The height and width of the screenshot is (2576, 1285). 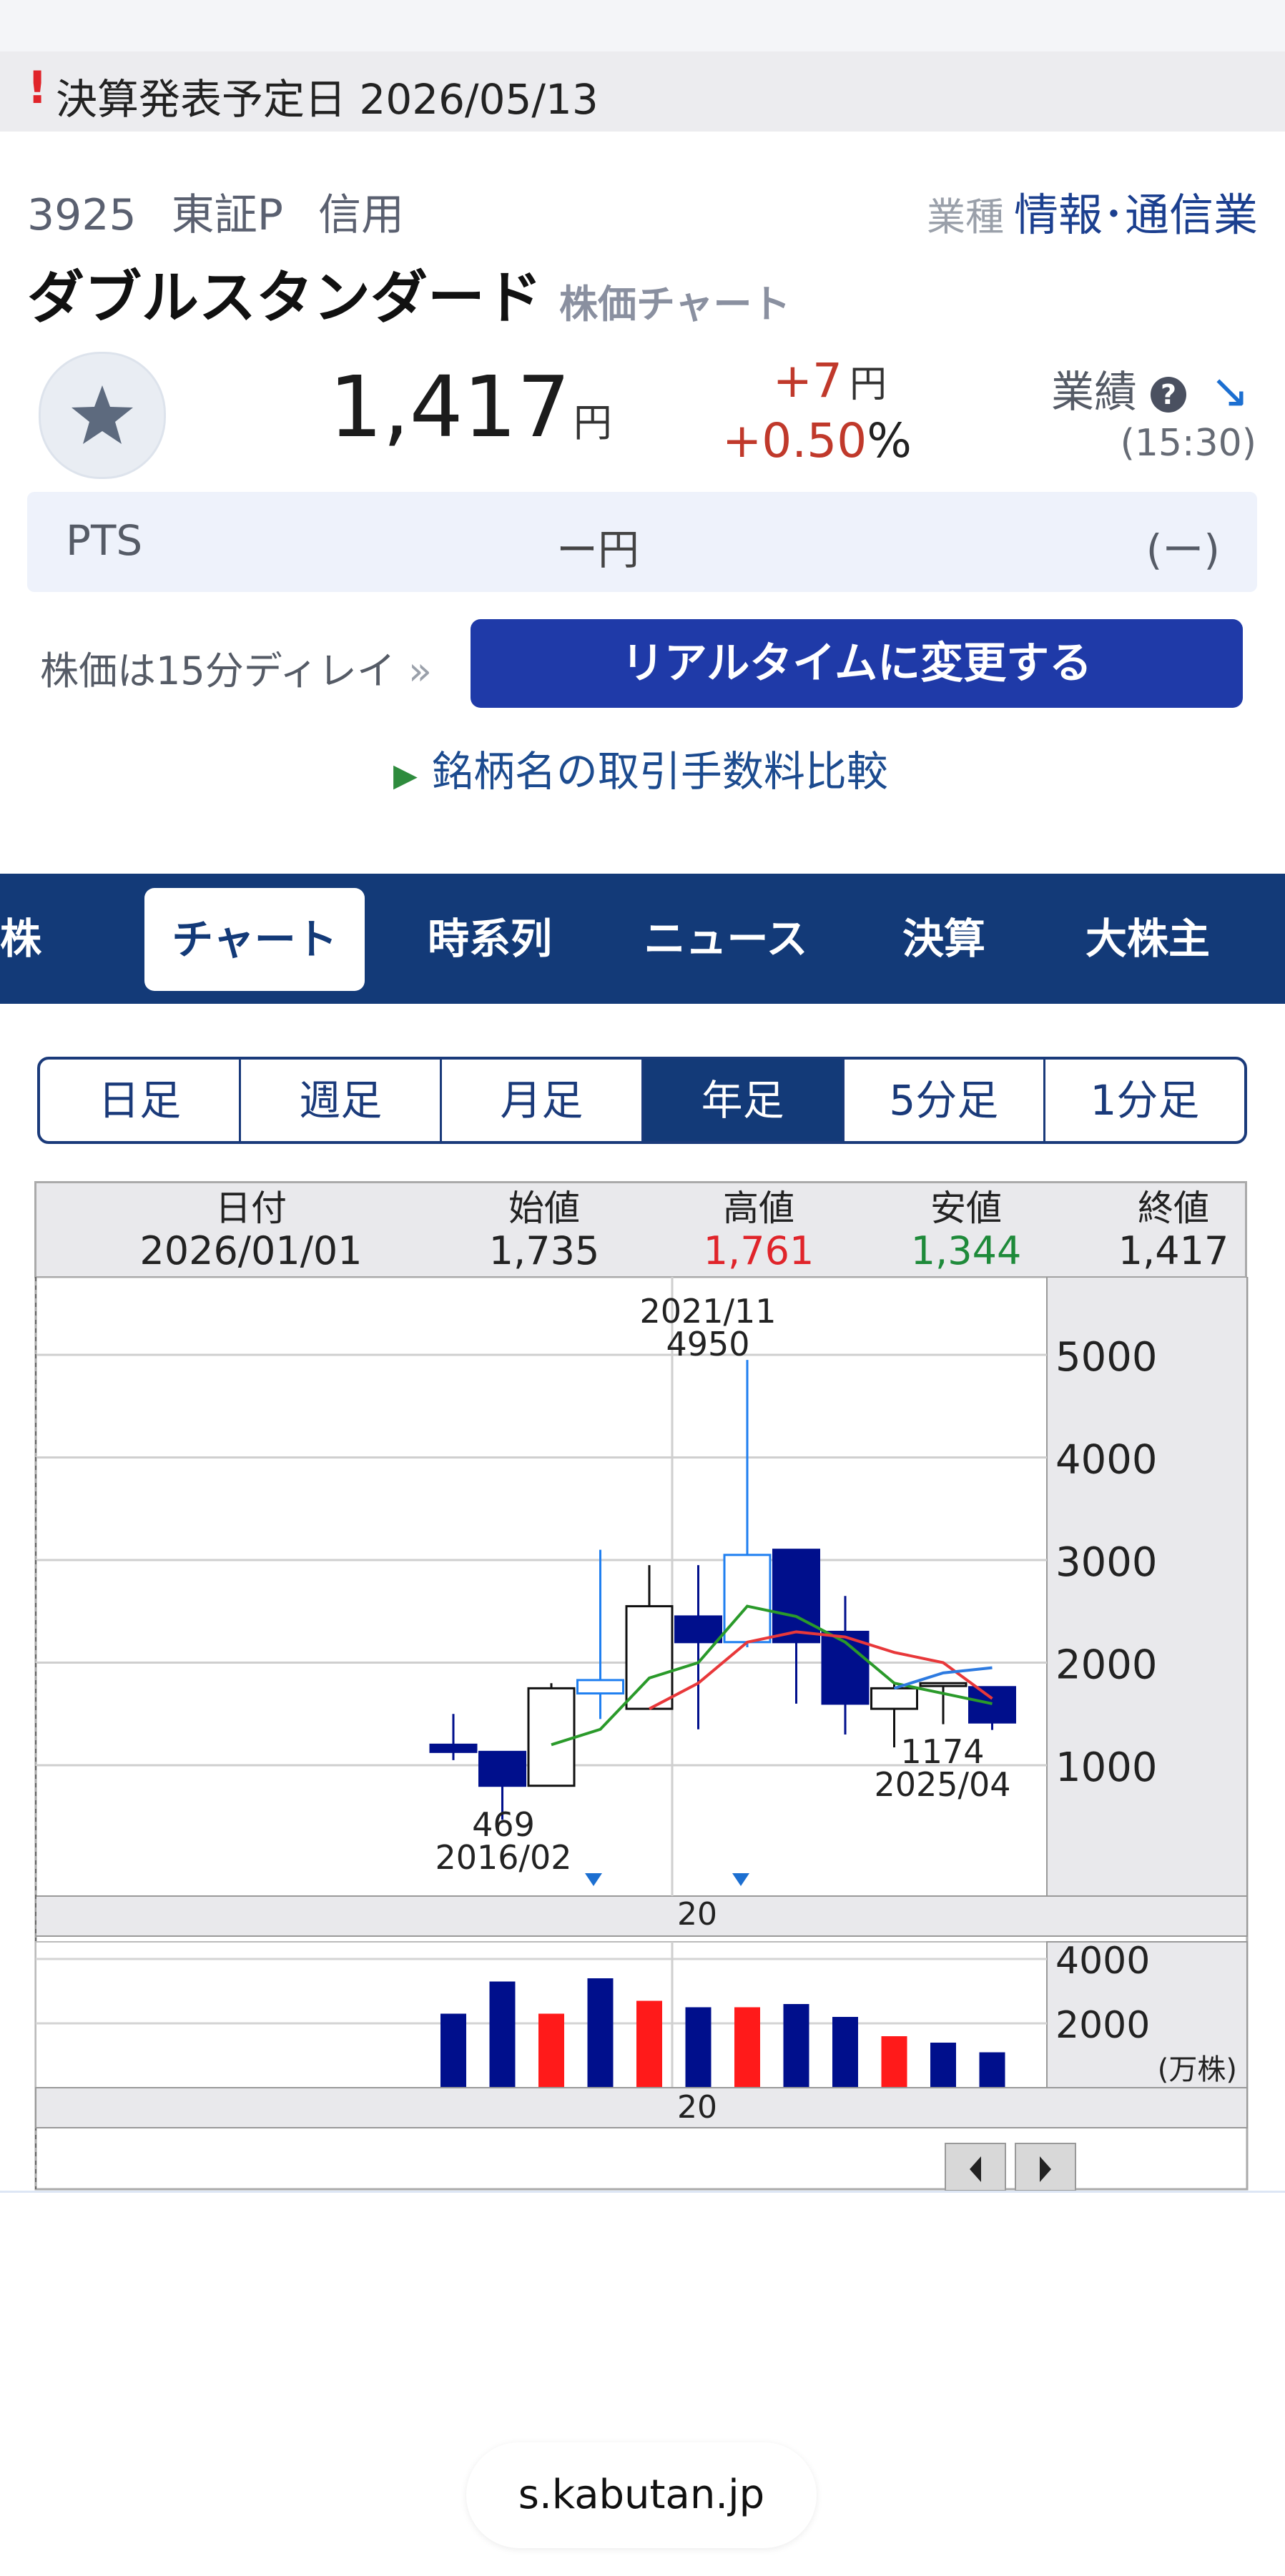 I want to click on annotation-low-date: 2016/02, so click(x=503, y=1857).